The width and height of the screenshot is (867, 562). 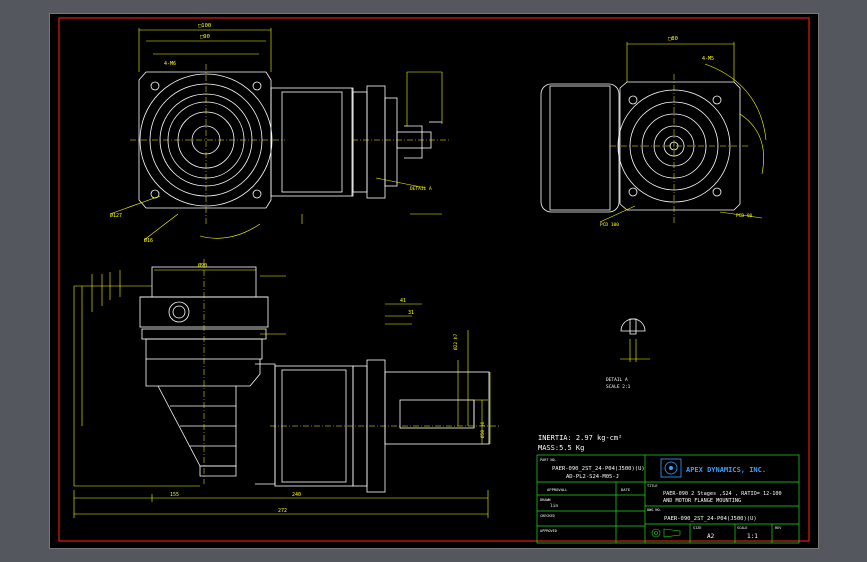 What do you see at coordinates (592, 477) in the screenshot?
I see `part-no-line-2: AD-PL2-S24-M05-J` at bounding box center [592, 477].